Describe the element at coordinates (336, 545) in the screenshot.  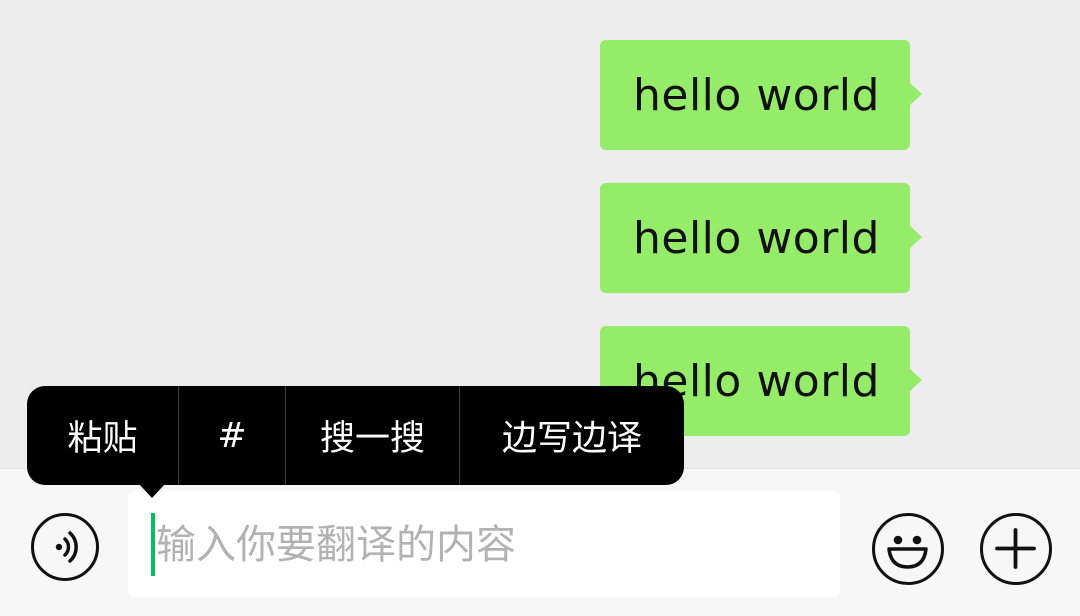
I see `input-placeholder: 输入你要翻译的内容` at that location.